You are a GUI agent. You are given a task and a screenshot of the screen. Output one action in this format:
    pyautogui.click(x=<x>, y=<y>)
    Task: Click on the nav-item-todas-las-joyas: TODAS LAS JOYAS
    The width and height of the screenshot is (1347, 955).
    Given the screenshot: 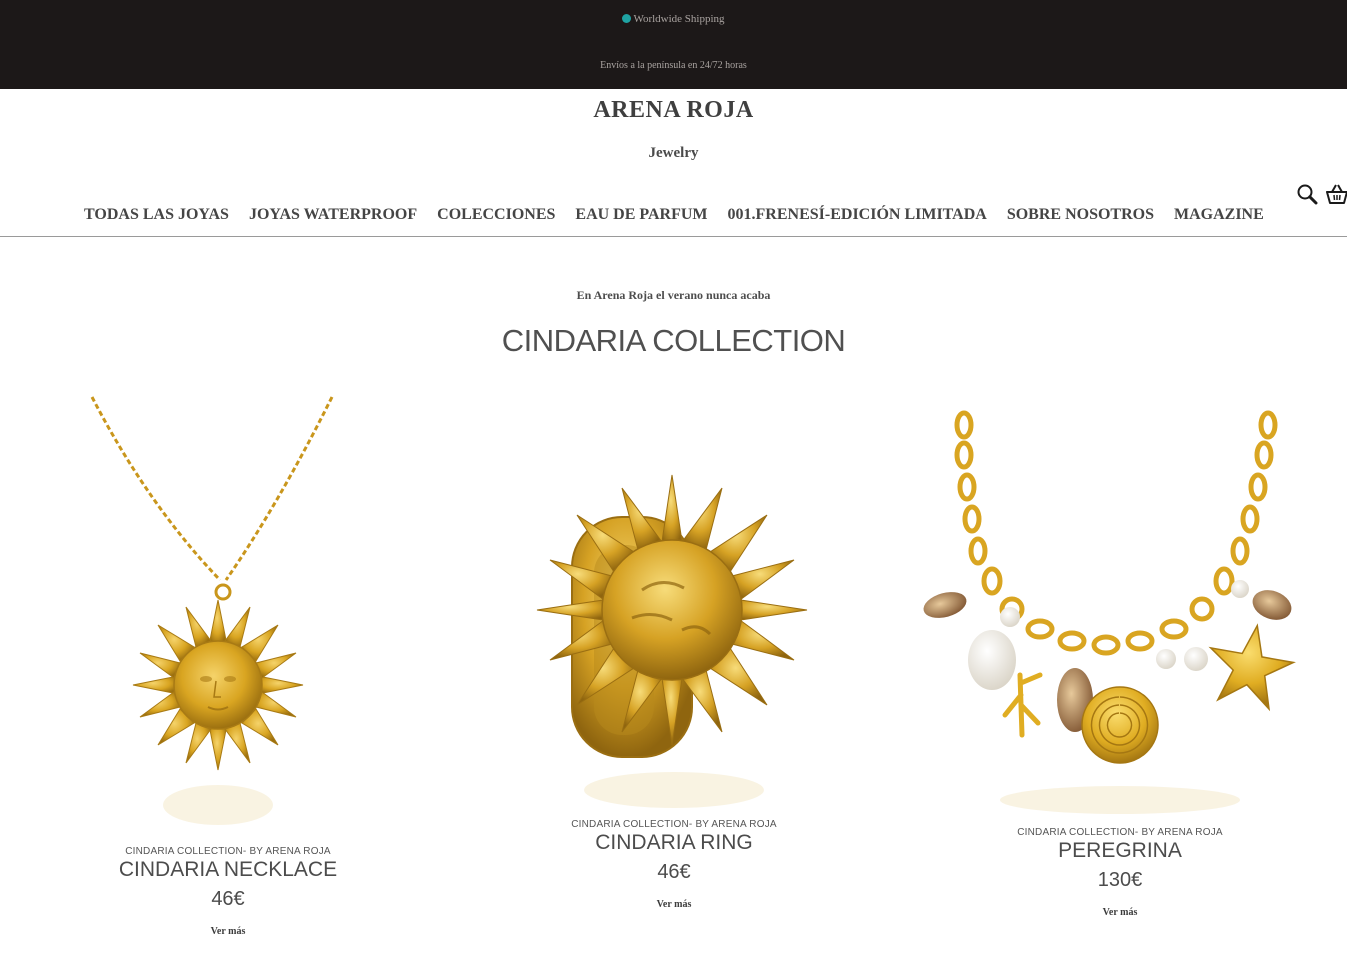 What is the action you would take?
    pyautogui.click(x=156, y=215)
    